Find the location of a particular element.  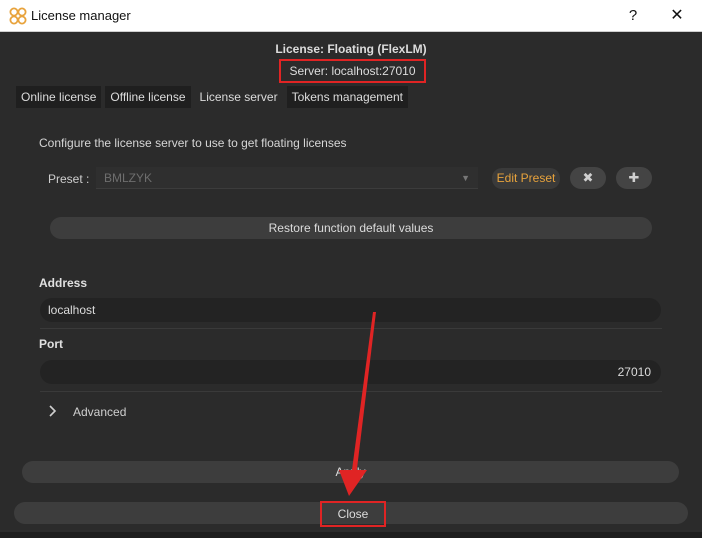

address-field: localhost is located at coordinates (350, 310).